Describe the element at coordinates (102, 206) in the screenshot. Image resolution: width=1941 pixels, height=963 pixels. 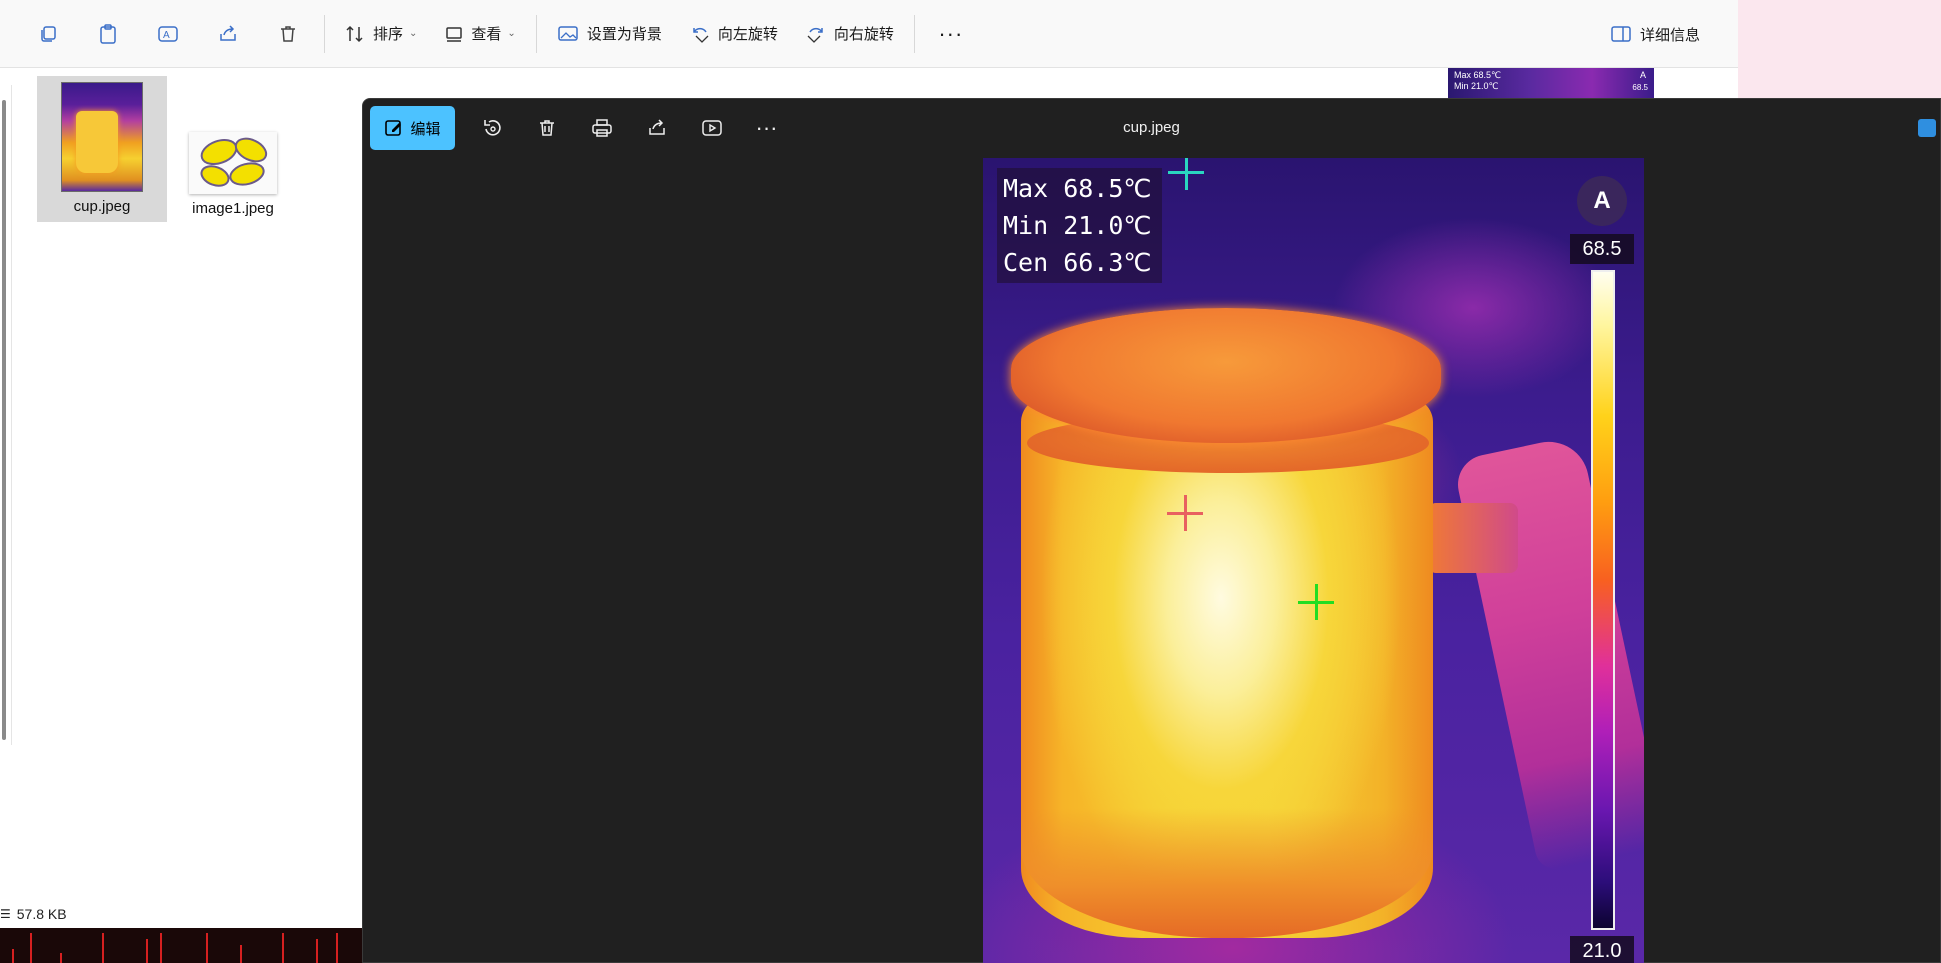
I see `file-name: cup.jpeg` at that location.